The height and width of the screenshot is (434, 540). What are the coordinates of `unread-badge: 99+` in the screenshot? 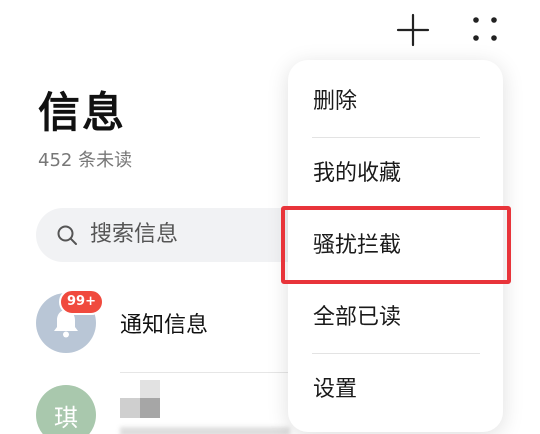 It's located at (81, 302).